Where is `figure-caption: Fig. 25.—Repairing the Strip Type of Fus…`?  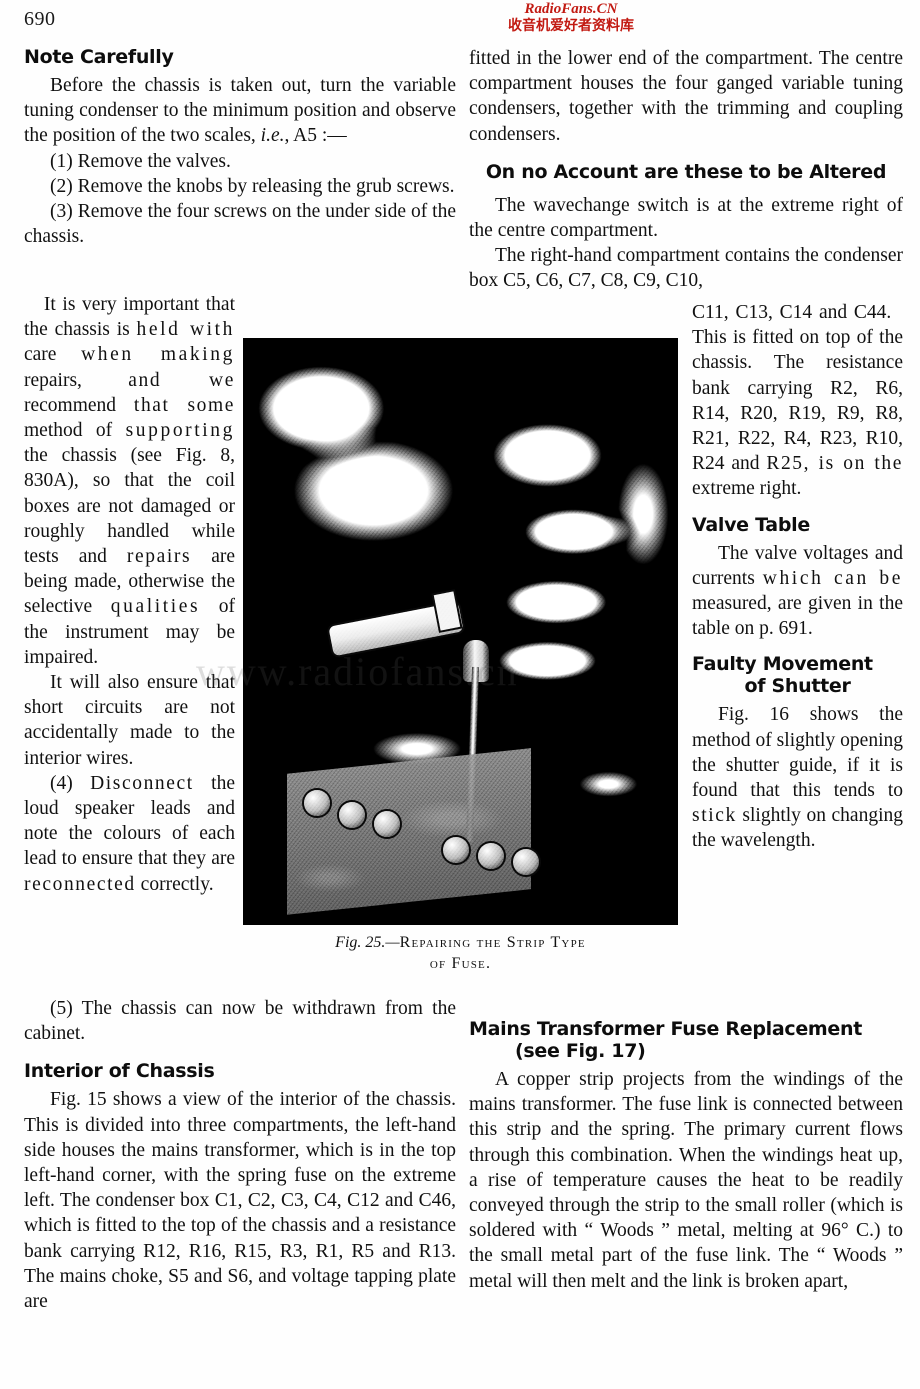 figure-caption: Fig. 25.—Repairing the Strip Type of Fus… is located at coordinates (460, 953).